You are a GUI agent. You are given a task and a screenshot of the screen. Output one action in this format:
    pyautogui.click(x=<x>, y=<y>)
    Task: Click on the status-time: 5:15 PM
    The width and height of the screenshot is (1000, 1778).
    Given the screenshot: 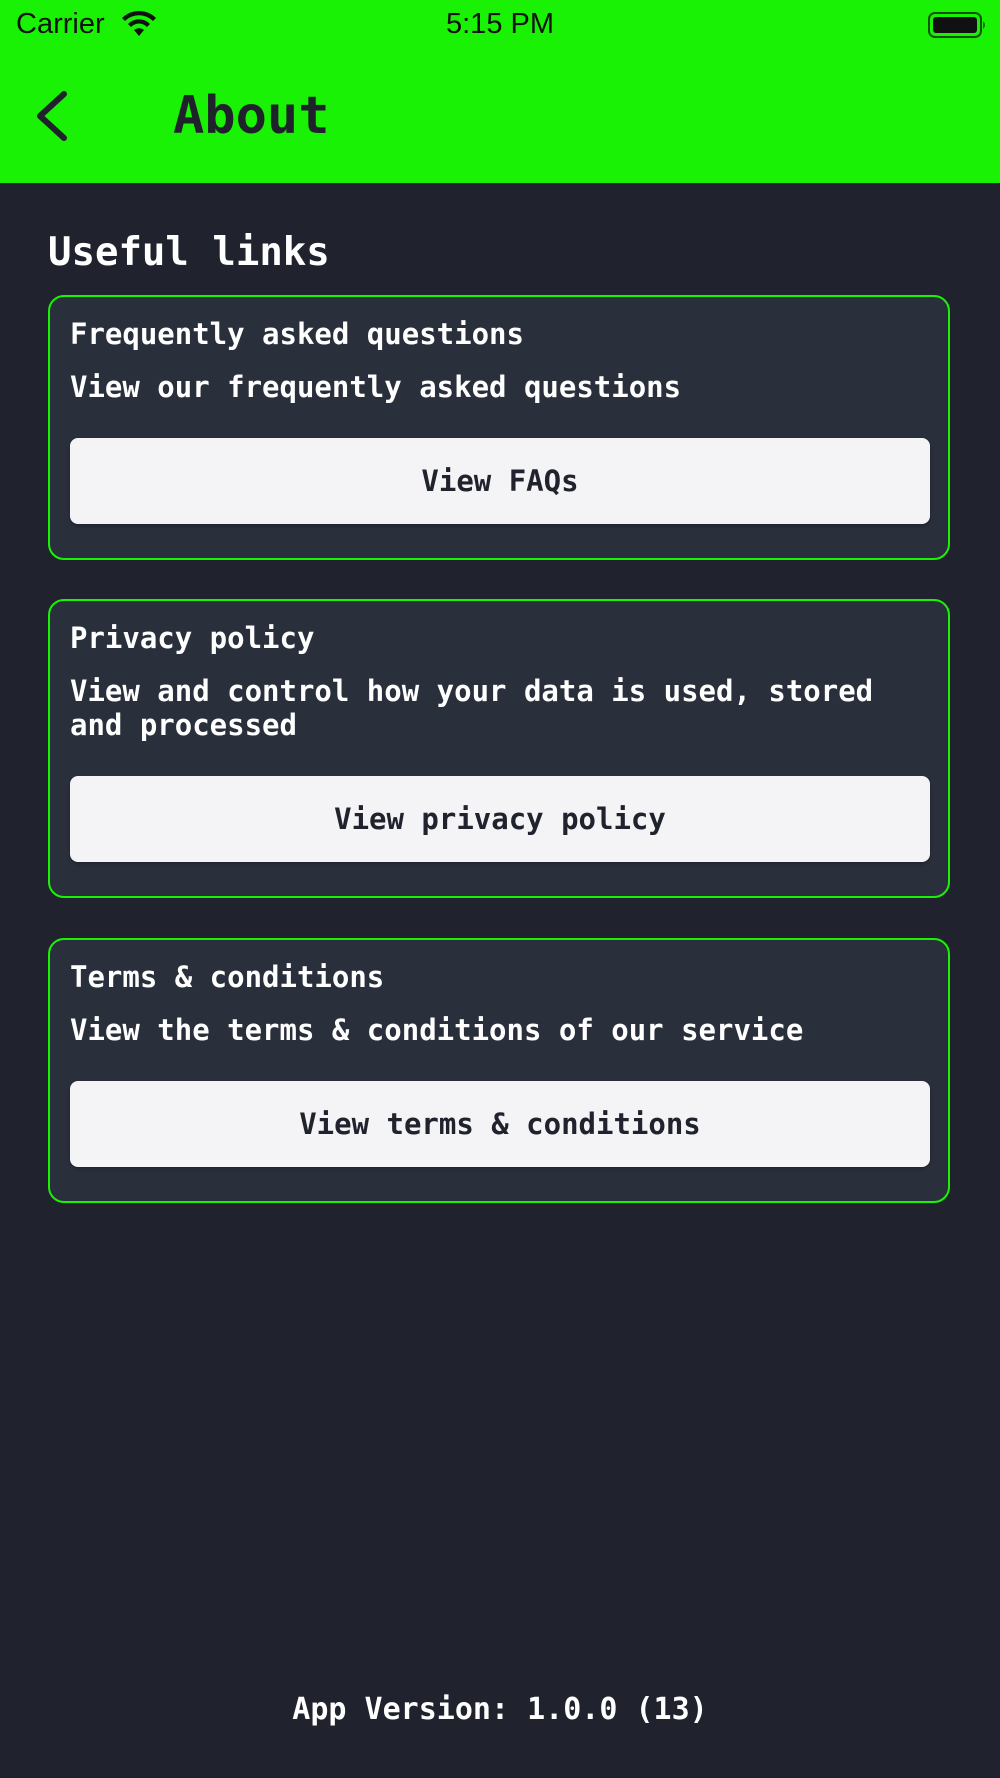 What is the action you would take?
    pyautogui.click(x=500, y=24)
    